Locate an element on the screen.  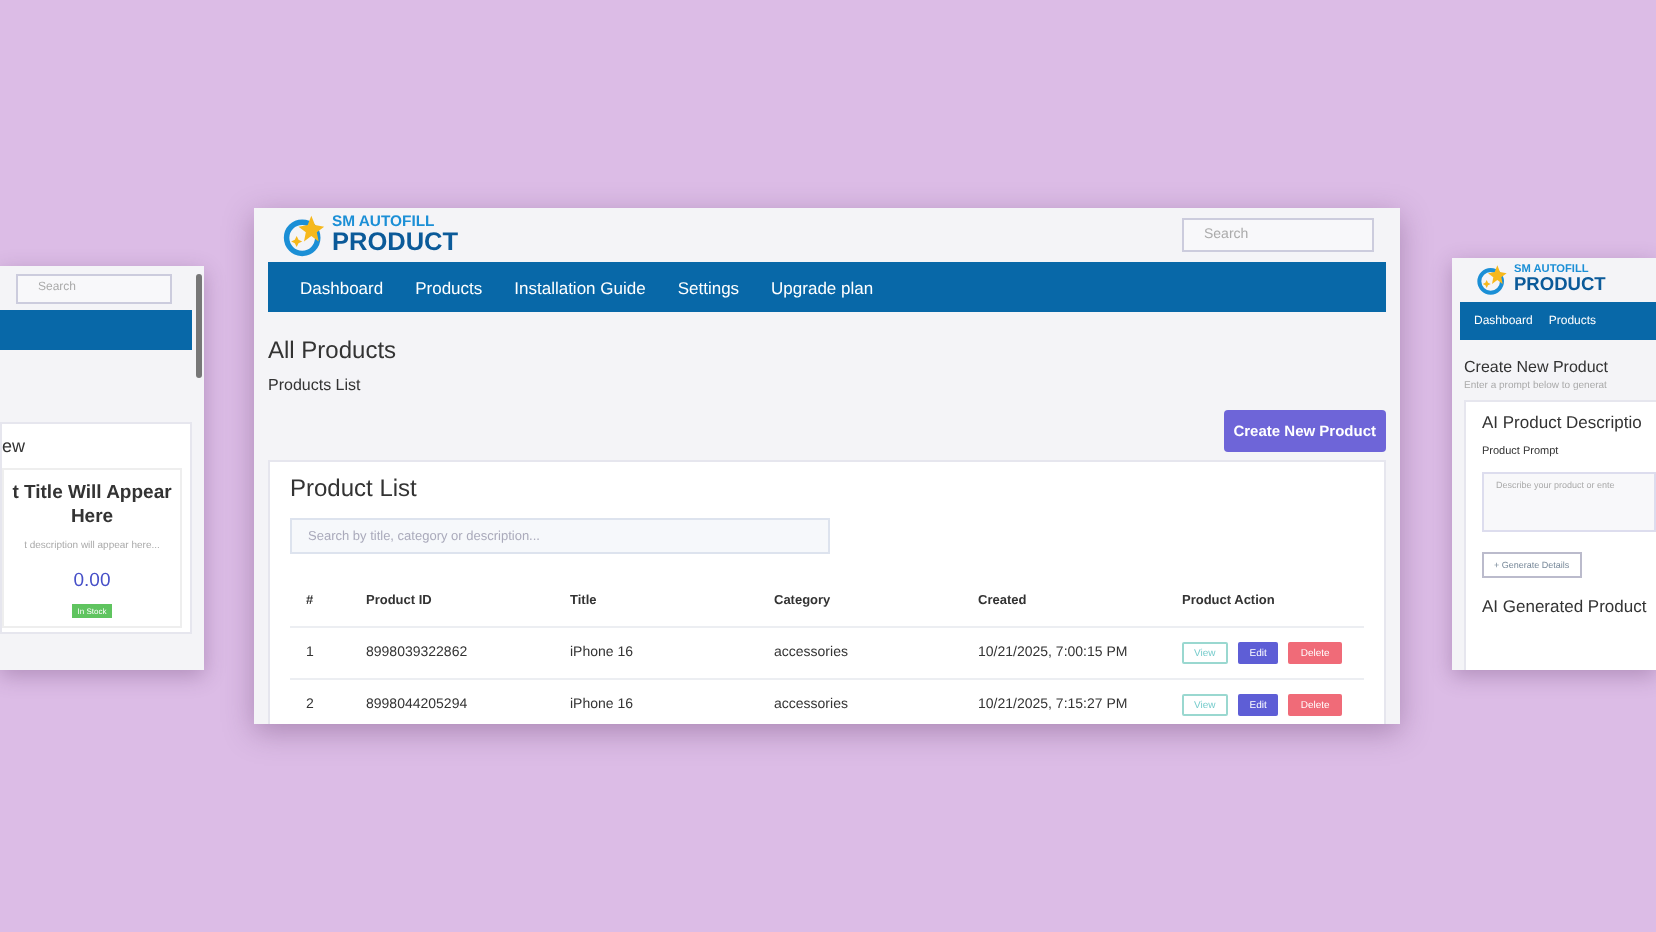
page-title: All Products is located at coordinates (333, 350).